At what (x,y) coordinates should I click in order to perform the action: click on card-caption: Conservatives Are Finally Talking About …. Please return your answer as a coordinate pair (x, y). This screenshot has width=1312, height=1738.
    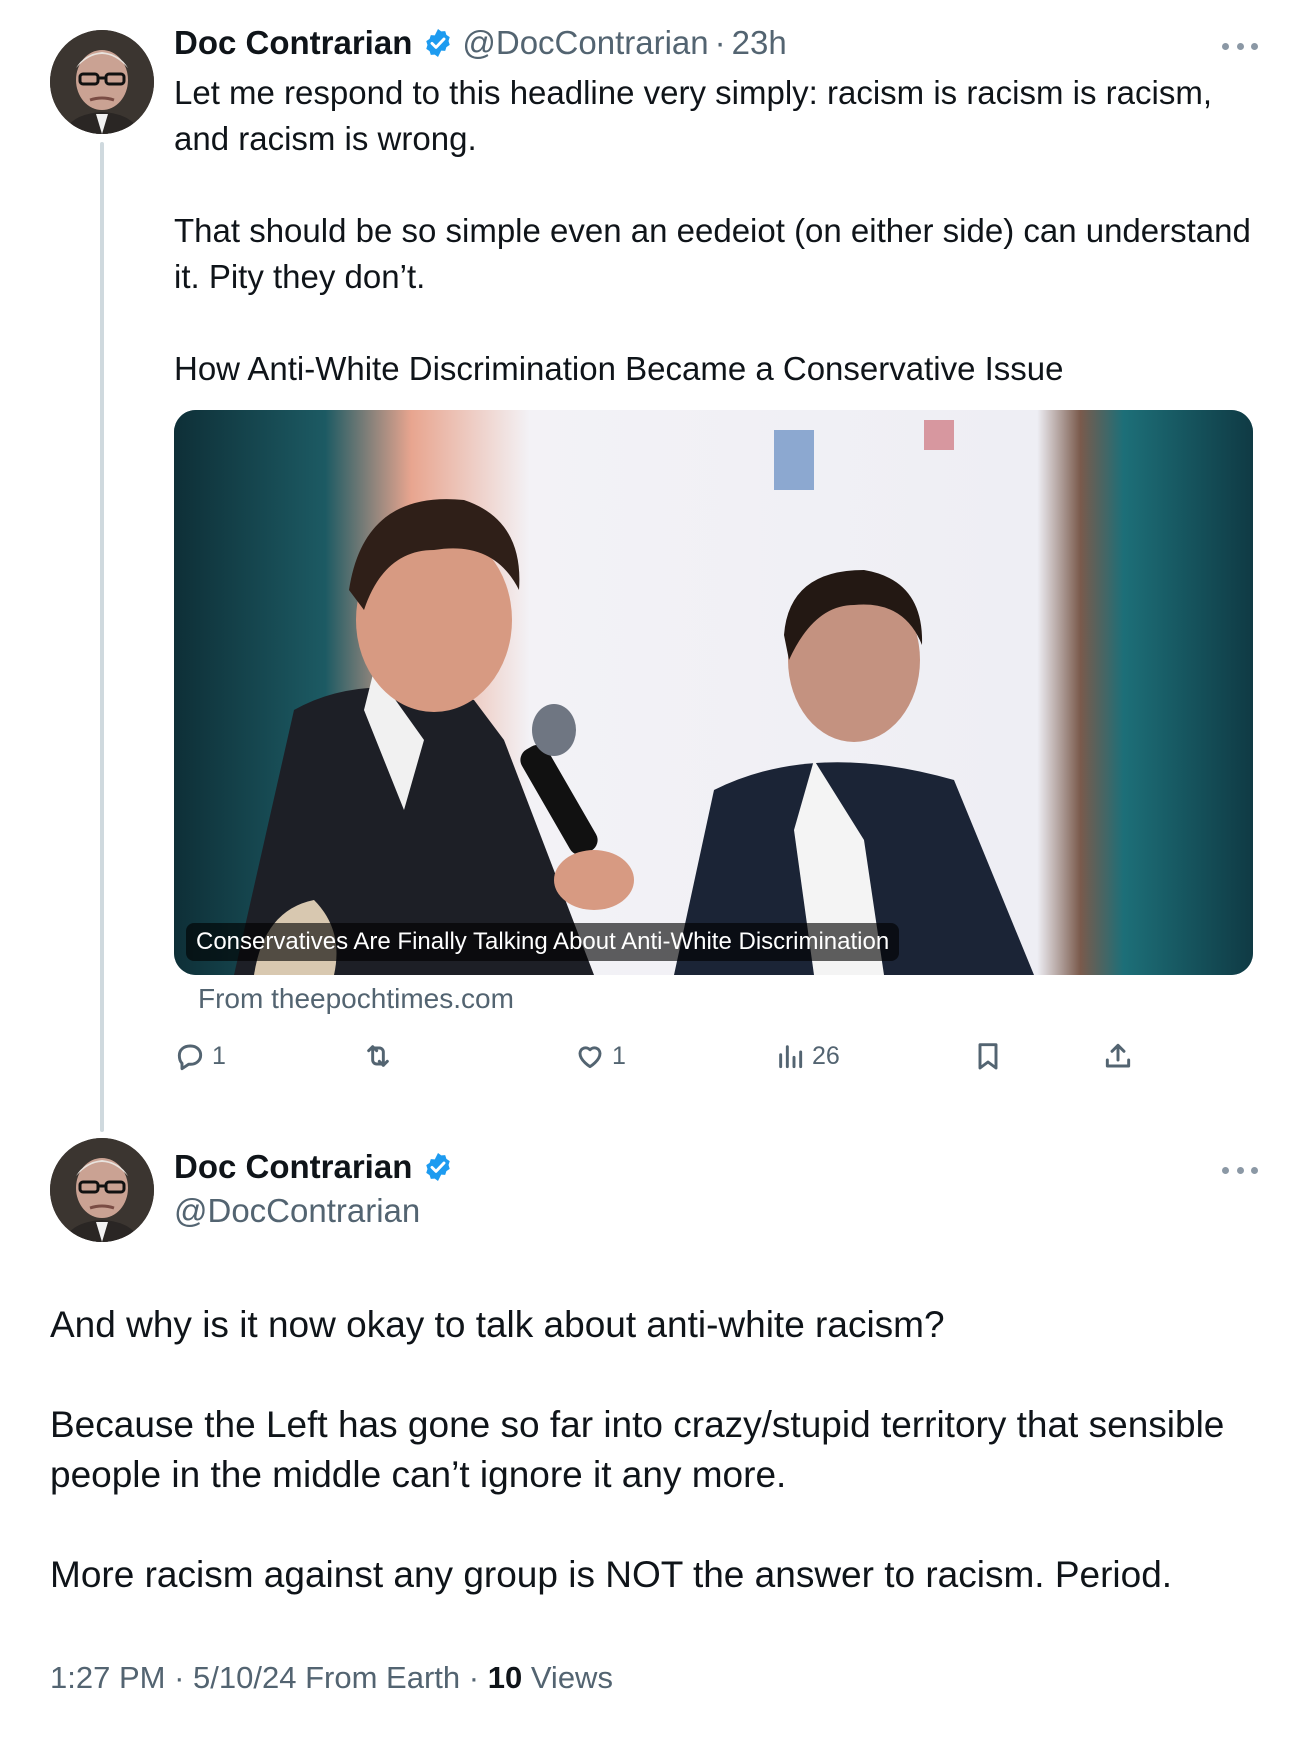
    Looking at the image, I should click on (543, 942).